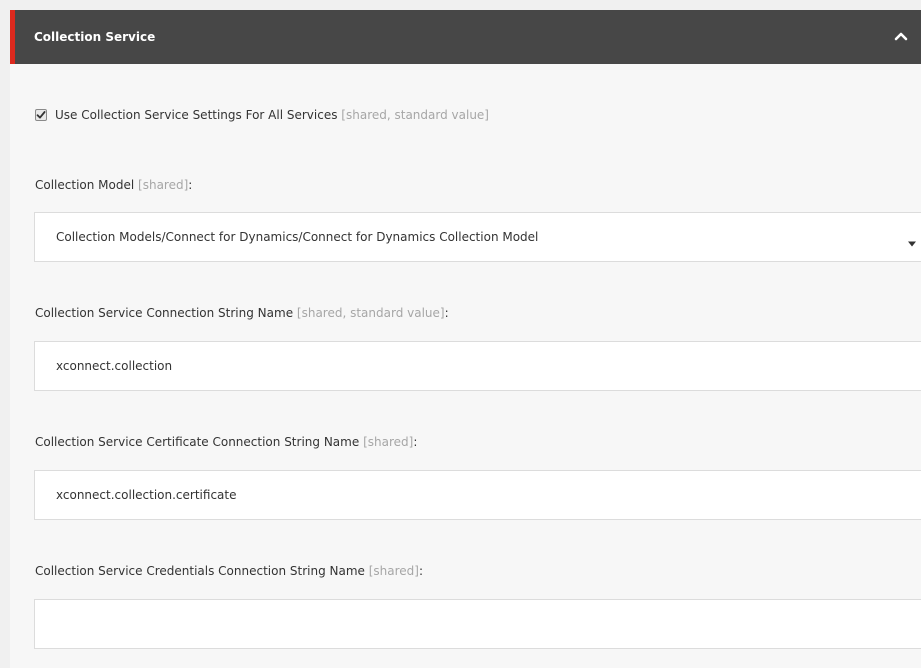 The height and width of the screenshot is (668, 921). What do you see at coordinates (190, 185) in the screenshot?
I see `collection-model-colon: :` at bounding box center [190, 185].